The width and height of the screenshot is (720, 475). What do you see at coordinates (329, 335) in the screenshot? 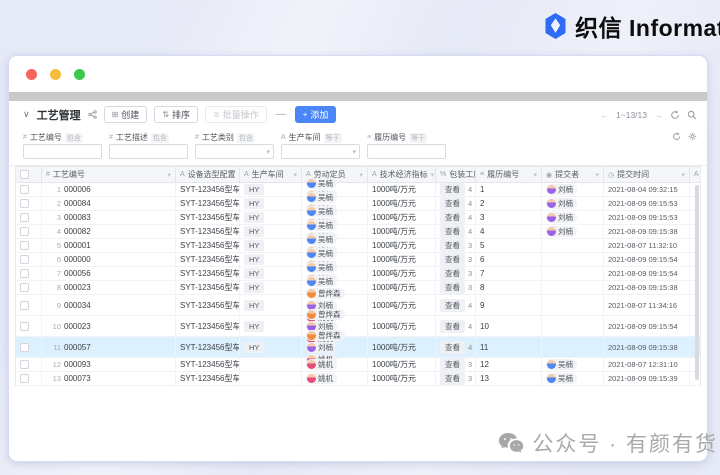
I see `member-name: 曾烨森` at bounding box center [329, 335].